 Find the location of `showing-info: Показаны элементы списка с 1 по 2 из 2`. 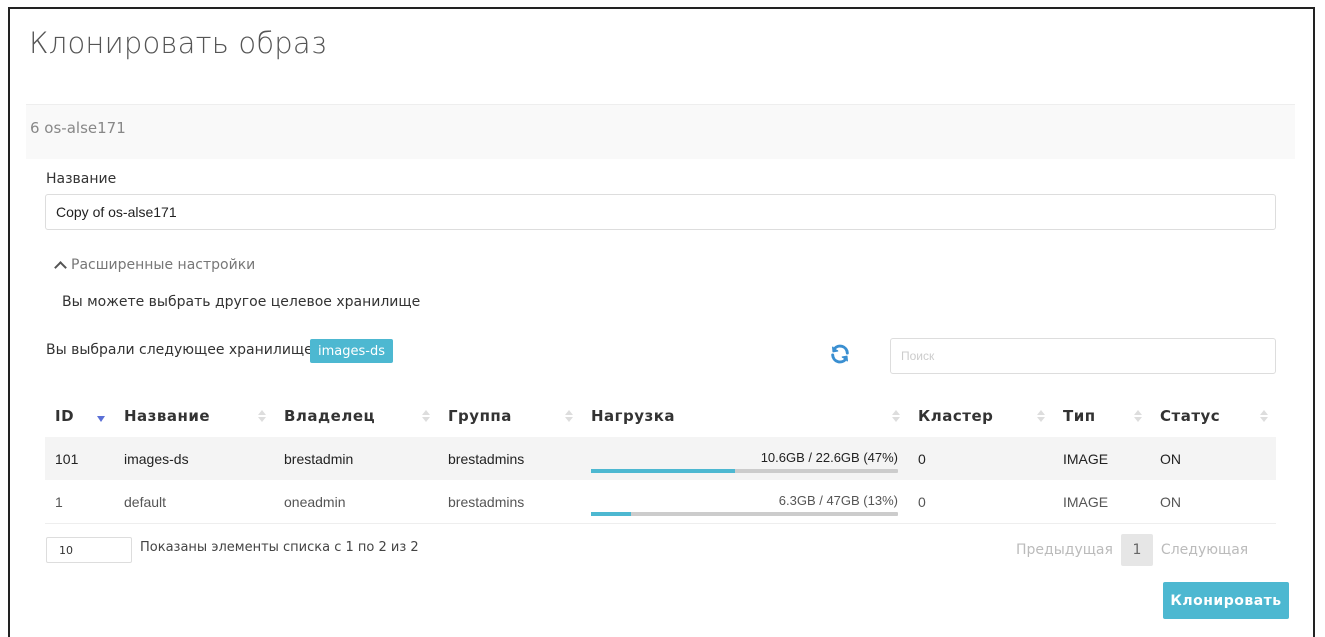

showing-info: Показаны элементы списка с 1 по 2 из 2 is located at coordinates (279, 547).